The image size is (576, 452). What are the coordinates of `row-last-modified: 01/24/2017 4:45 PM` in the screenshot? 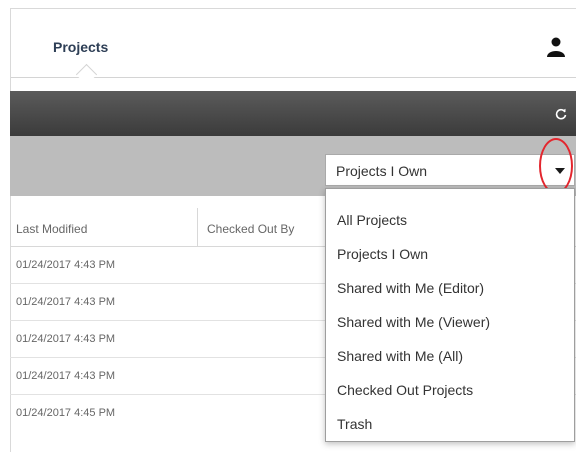 It's located at (66, 413).